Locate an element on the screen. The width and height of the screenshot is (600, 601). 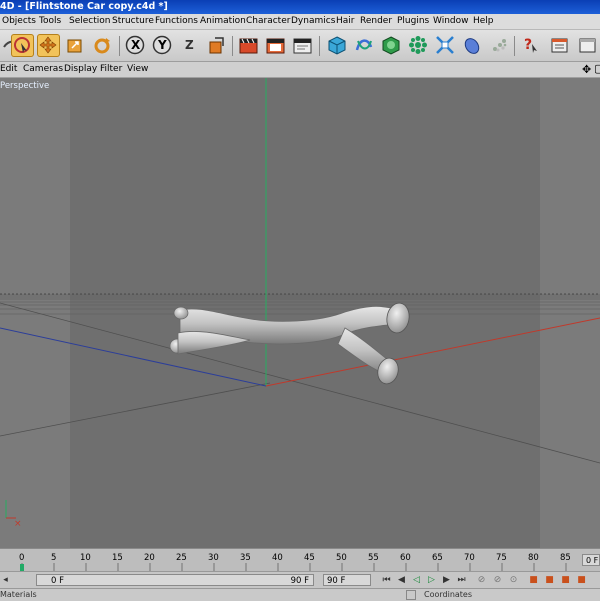
y-axis-label: Y is located at coordinates (162, 45).